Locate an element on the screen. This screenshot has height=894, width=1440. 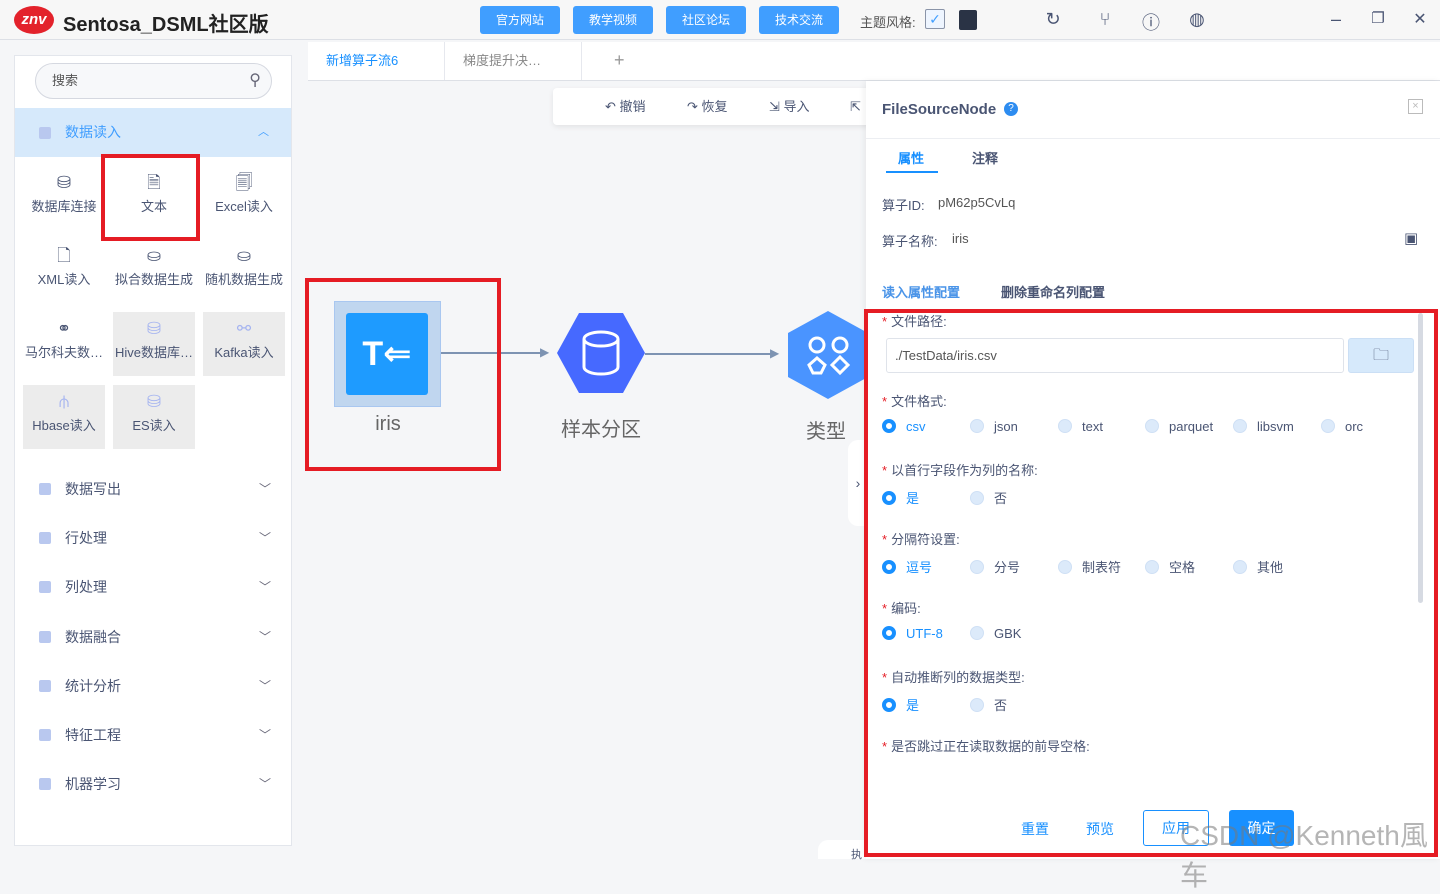
globe-icon: ◍ is located at coordinates (1197, 19).